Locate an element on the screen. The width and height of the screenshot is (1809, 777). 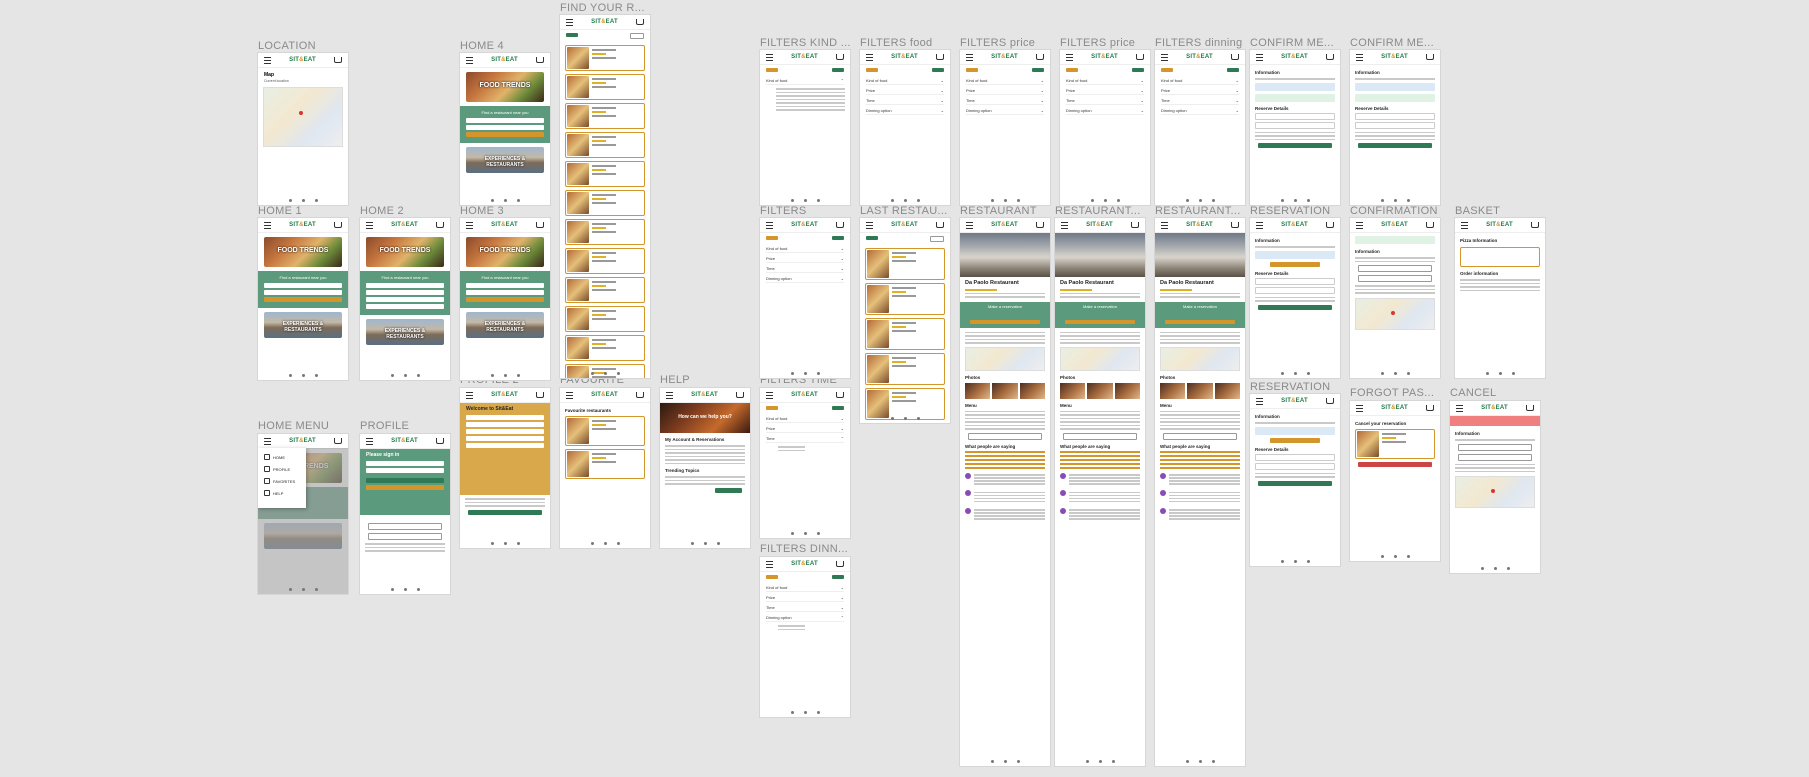
password-input is located at coordinates (405, 470).